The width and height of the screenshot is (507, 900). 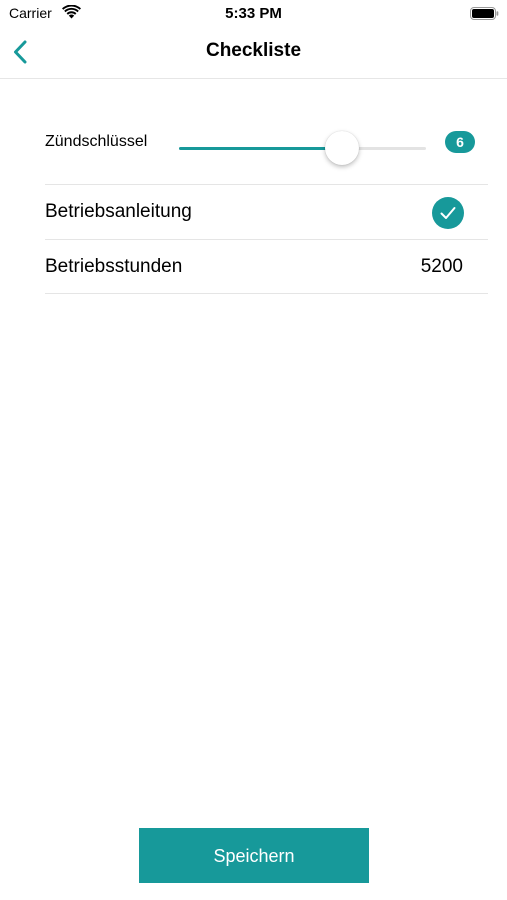 I want to click on betriebsanleitung-row: Betriebsanleitung, so click(x=266, y=212).